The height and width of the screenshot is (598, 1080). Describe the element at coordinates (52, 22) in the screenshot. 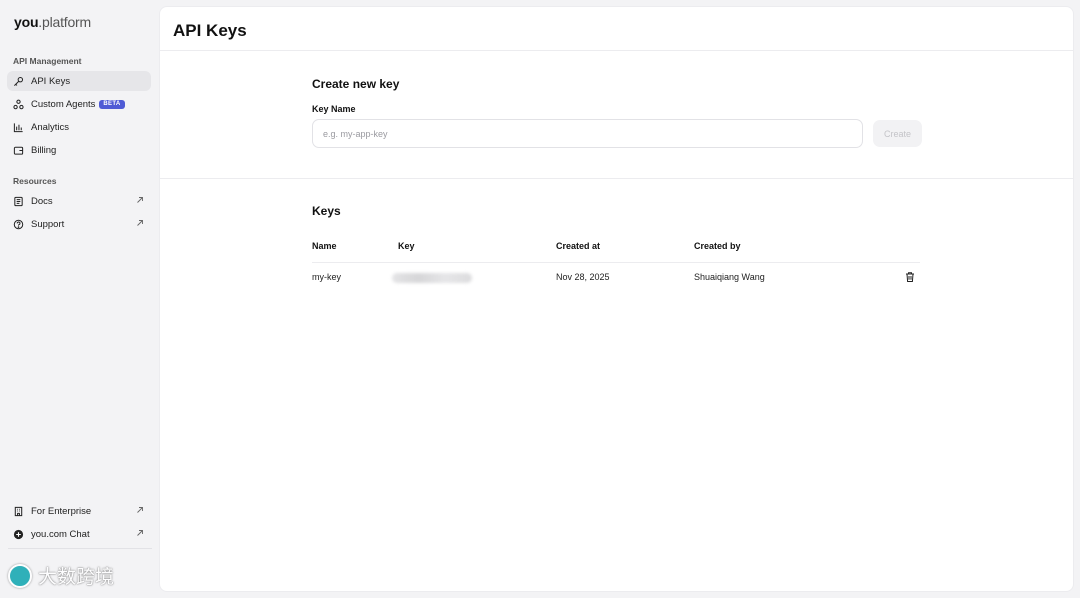

I see `brand-logo: you.platform` at that location.